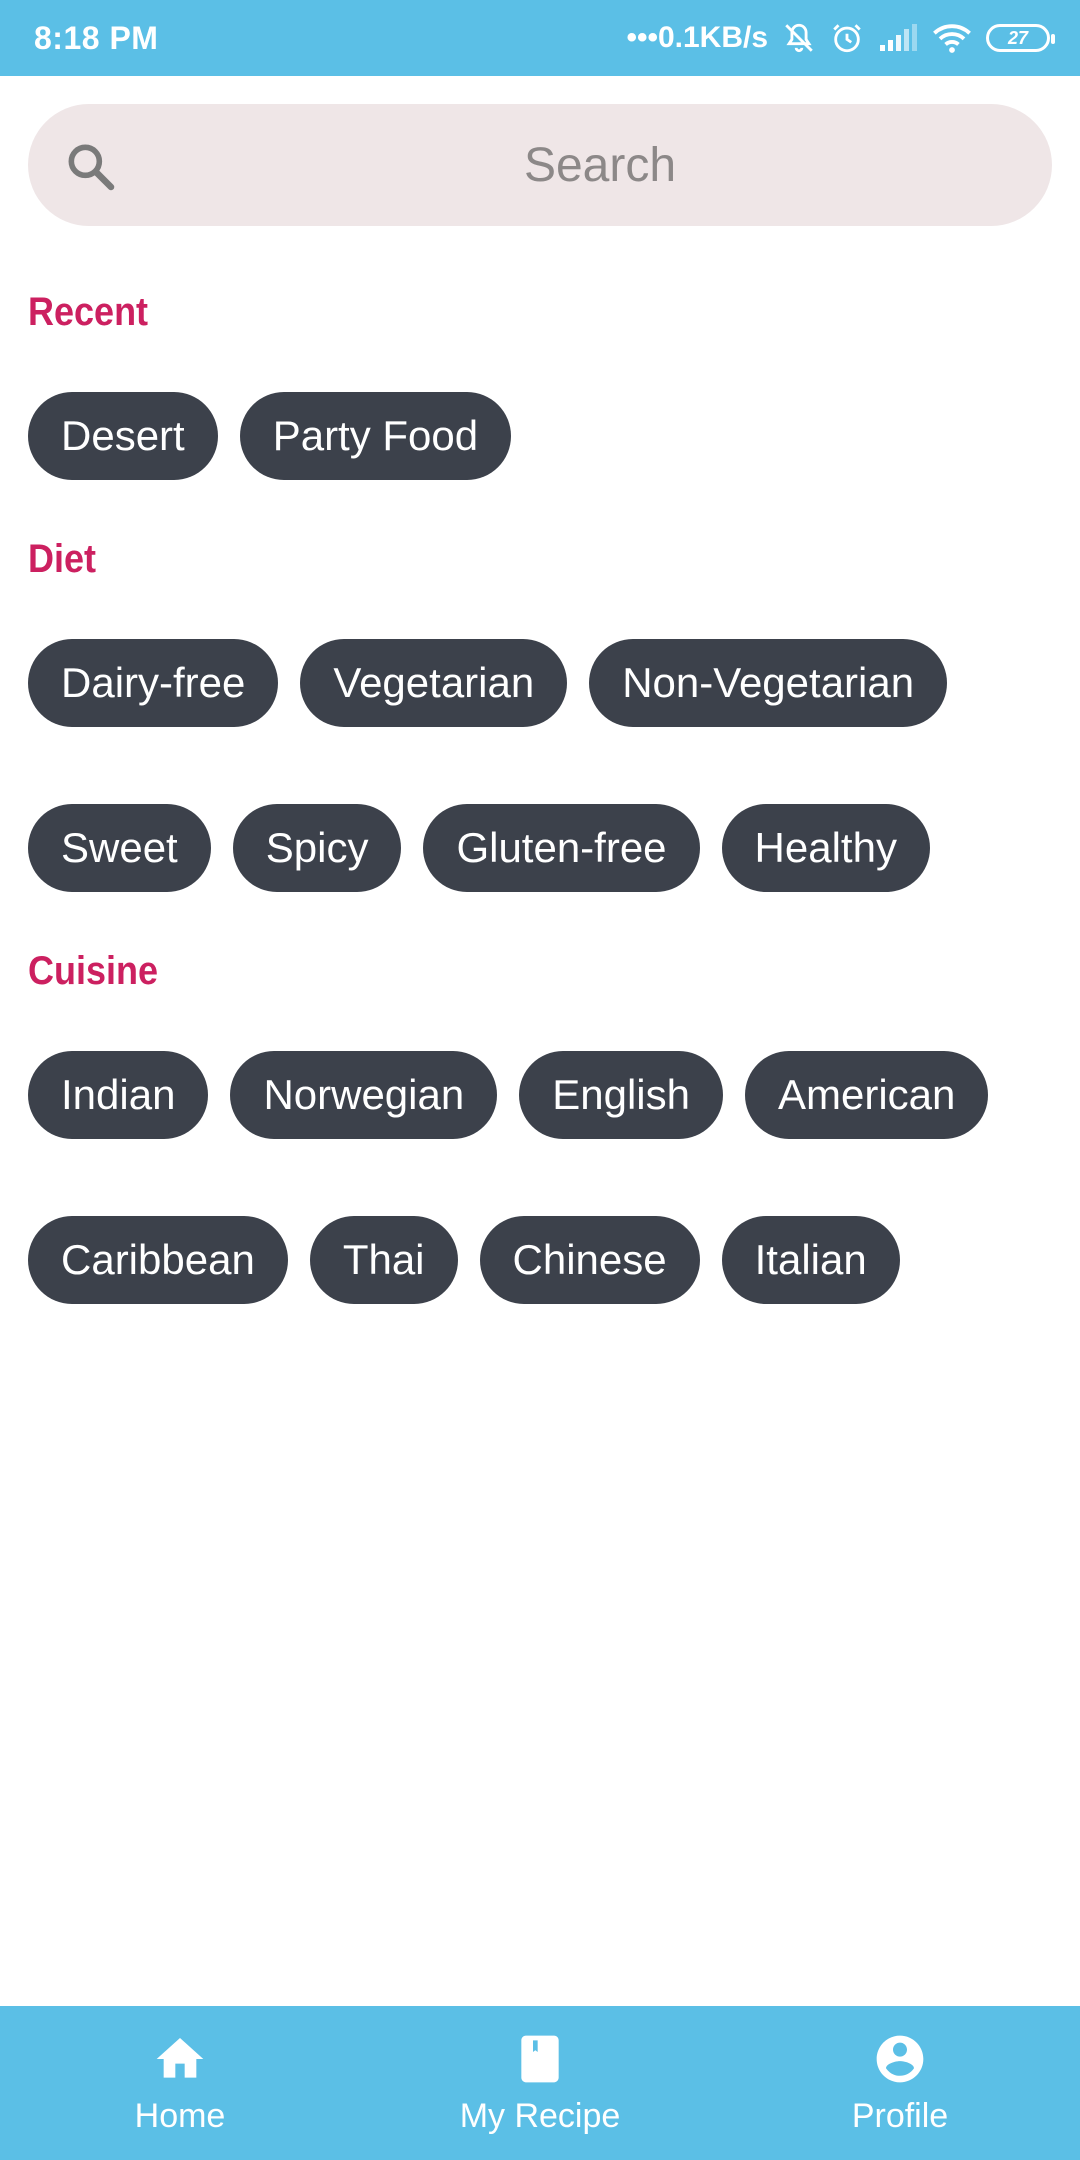 The image size is (1080, 2160). Describe the element at coordinates (847, 38) in the screenshot. I see `alarm-icon` at that location.